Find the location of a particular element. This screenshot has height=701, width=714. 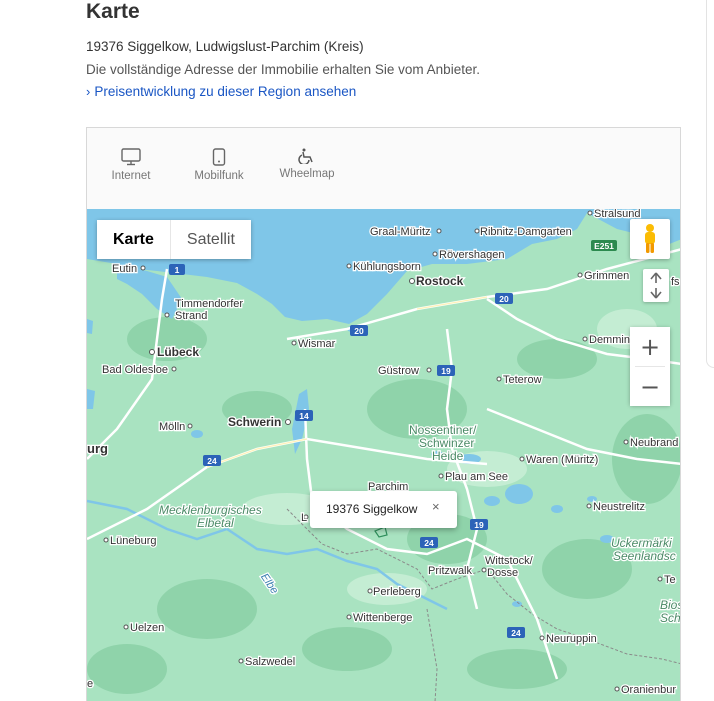

tab-mobilfunk: Mobilfunk is located at coordinates (219, 165).